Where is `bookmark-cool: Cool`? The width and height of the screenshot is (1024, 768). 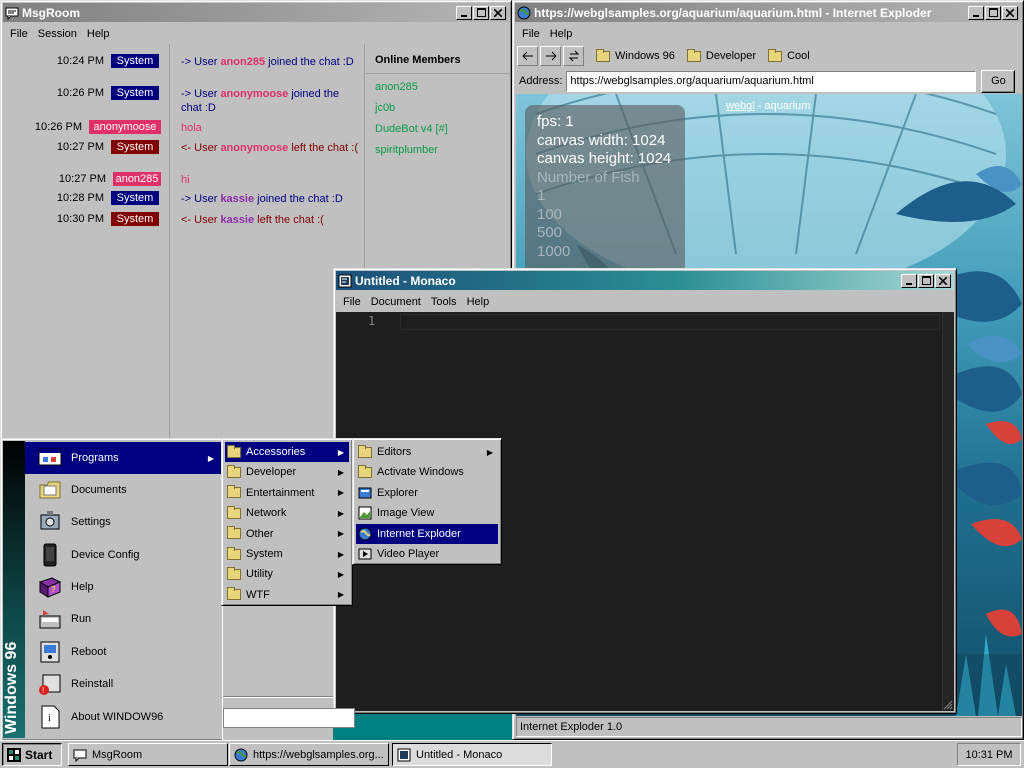 bookmark-cool: Cool is located at coordinates (789, 55).